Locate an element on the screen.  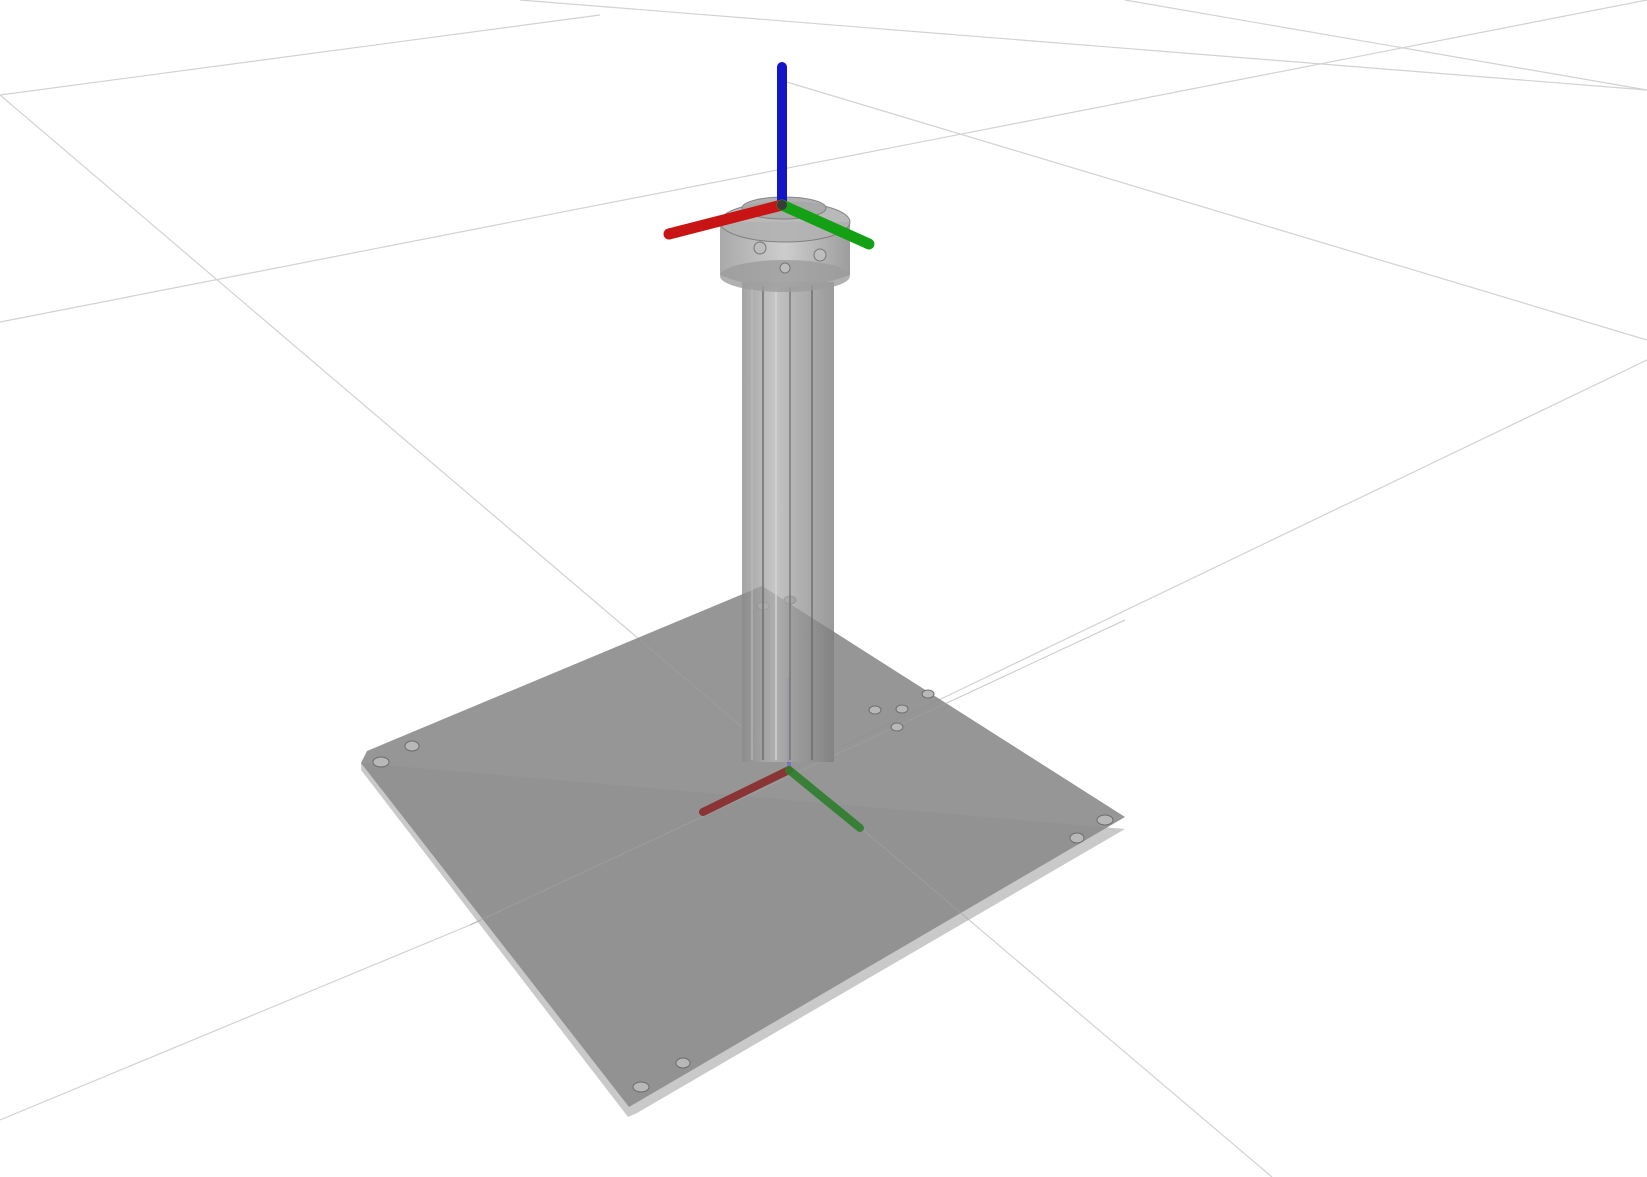
column-body is located at coordinates (788, 522).